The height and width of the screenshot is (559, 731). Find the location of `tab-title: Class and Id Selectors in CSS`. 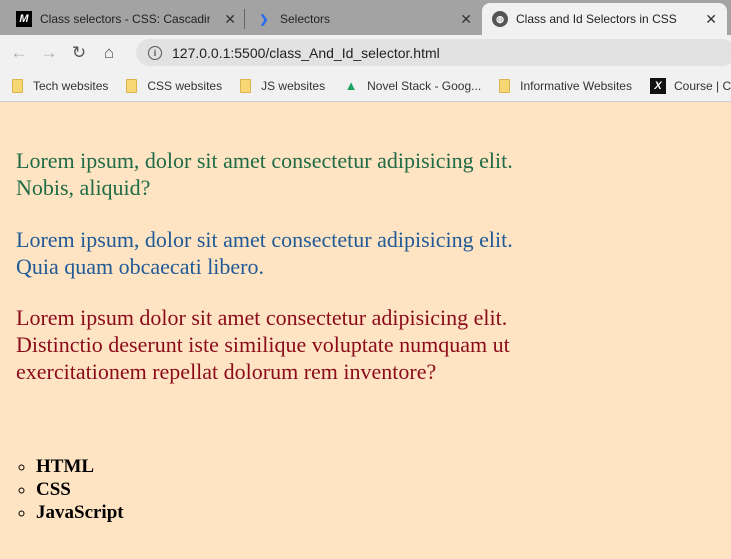

tab-title: Class and Id Selectors in CSS is located at coordinates (596, 19).